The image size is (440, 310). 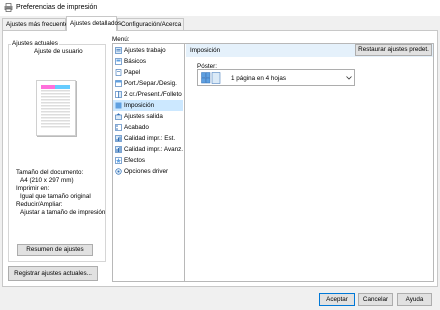 I want to click on menu-item-label: Ajustes trabajo, so click(x=145, y=50).